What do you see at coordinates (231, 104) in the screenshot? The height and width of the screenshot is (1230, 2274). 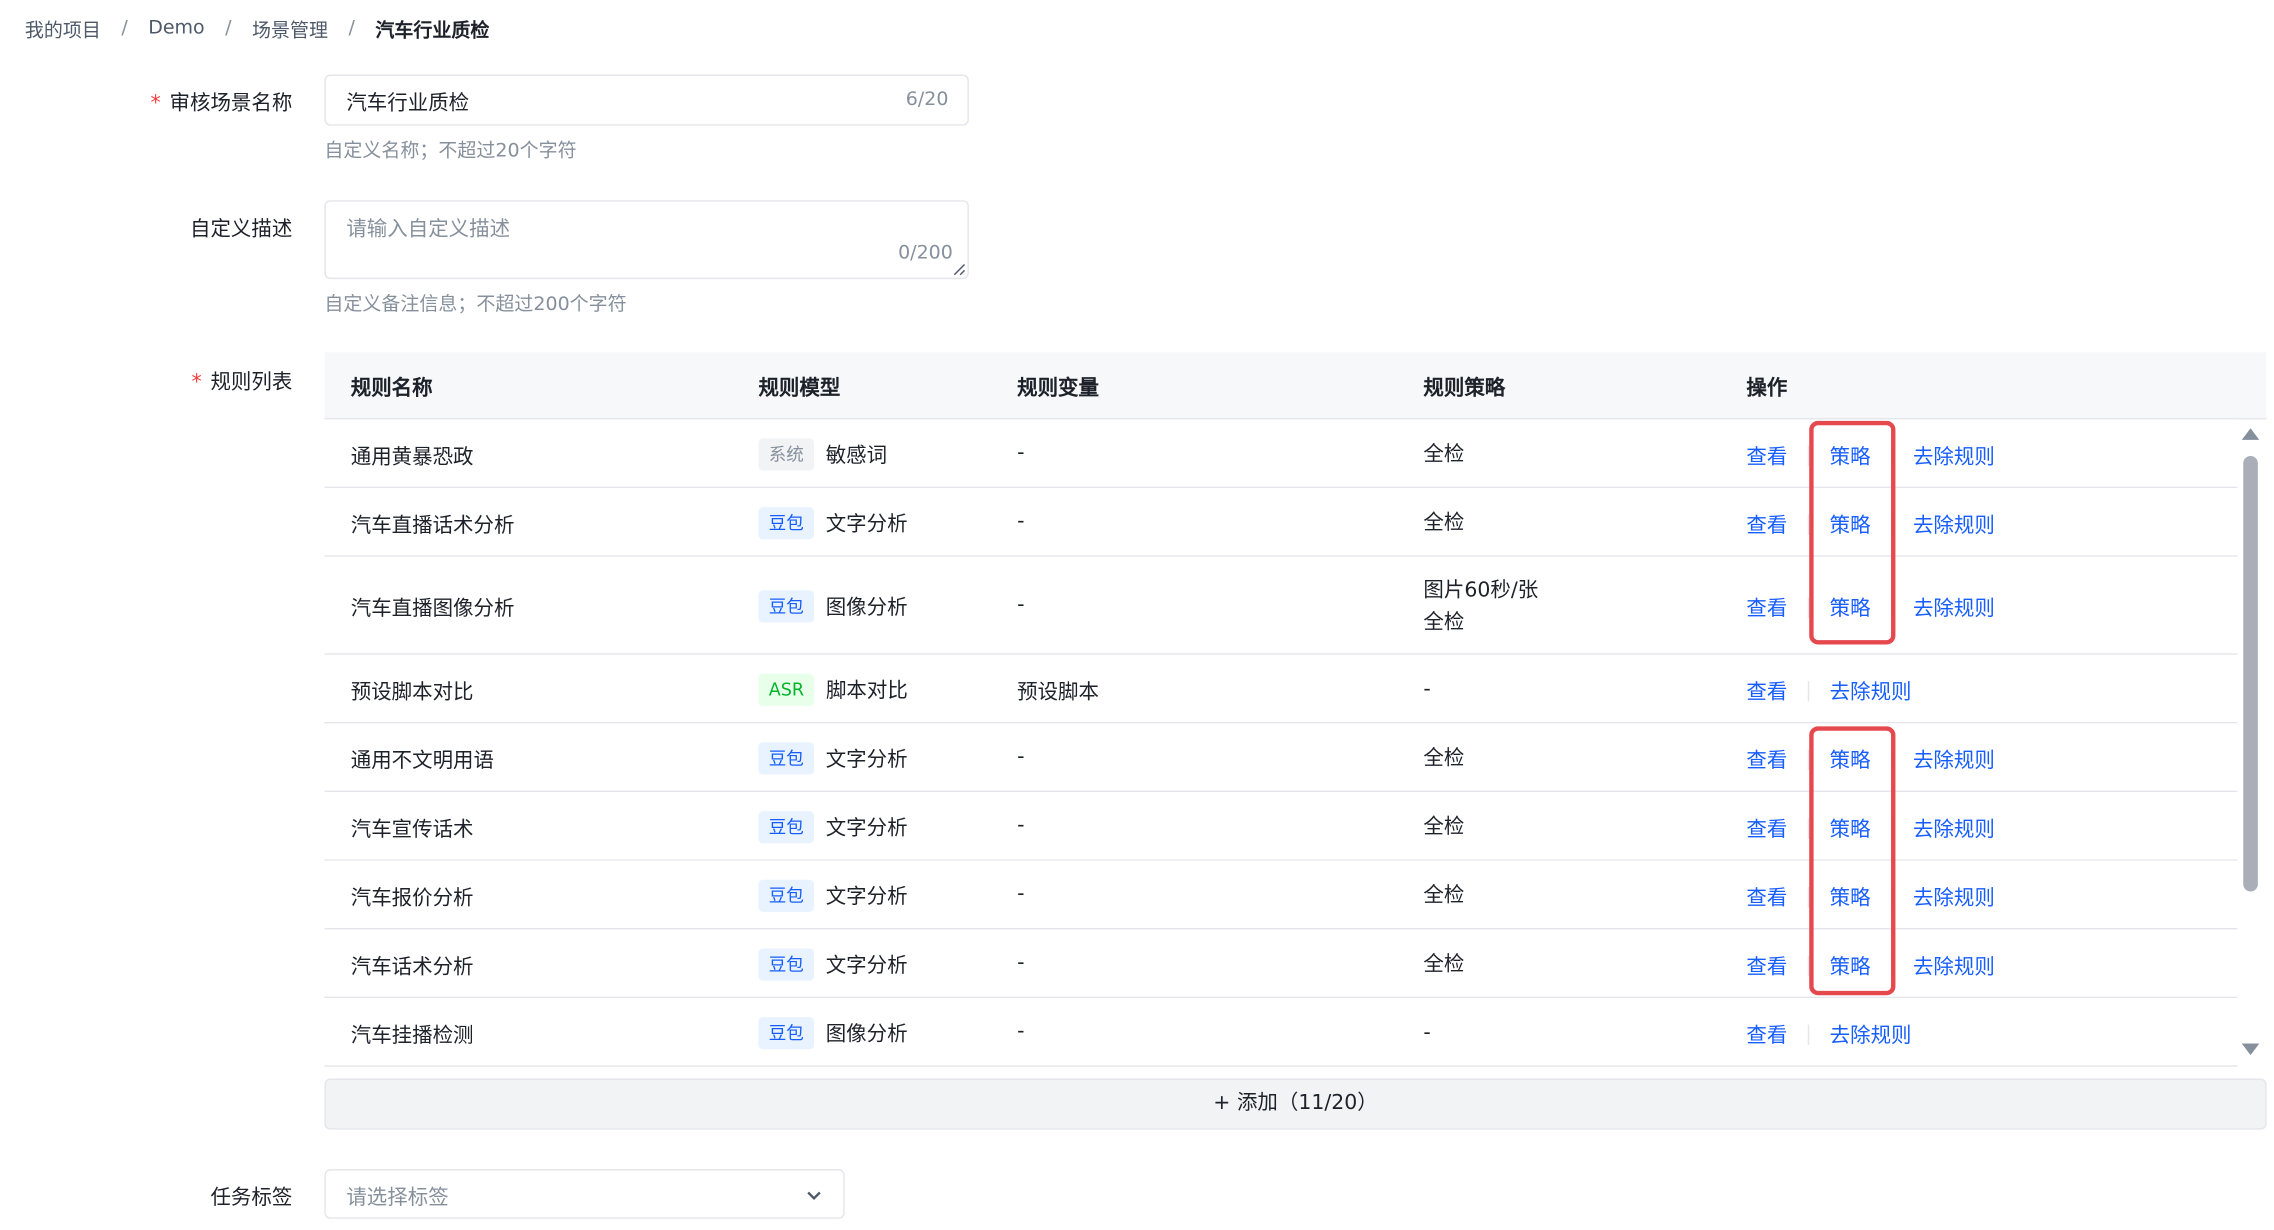 I see `scene-name-label-text: 审核场景名称` at bounding box center [231, 104].